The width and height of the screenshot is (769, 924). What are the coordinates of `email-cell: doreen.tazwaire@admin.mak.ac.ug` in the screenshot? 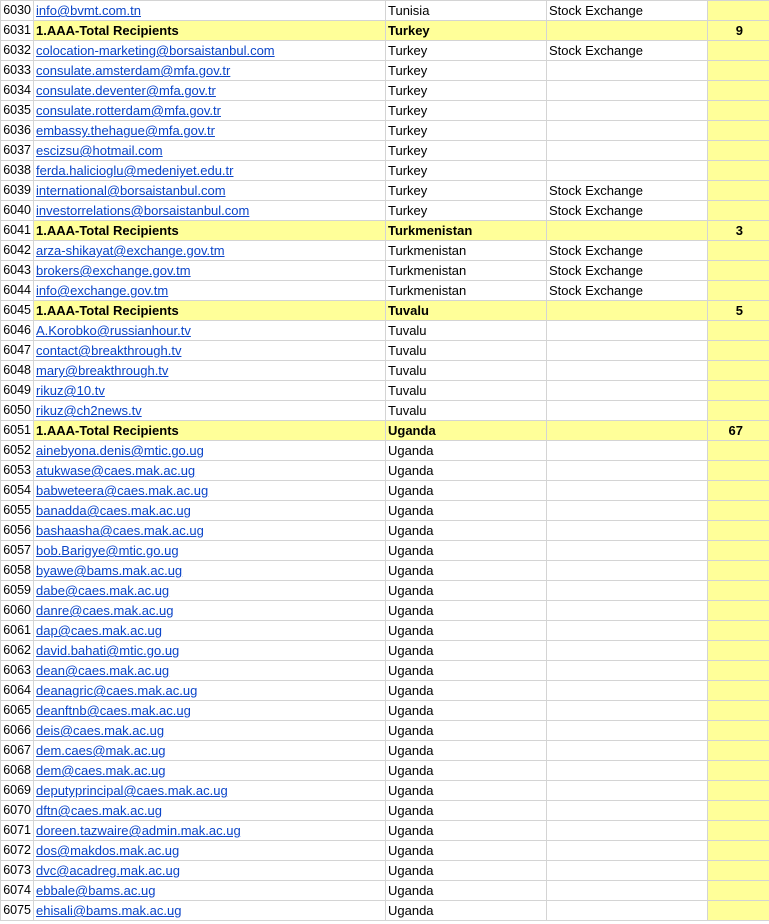 It's located at (209, 830).